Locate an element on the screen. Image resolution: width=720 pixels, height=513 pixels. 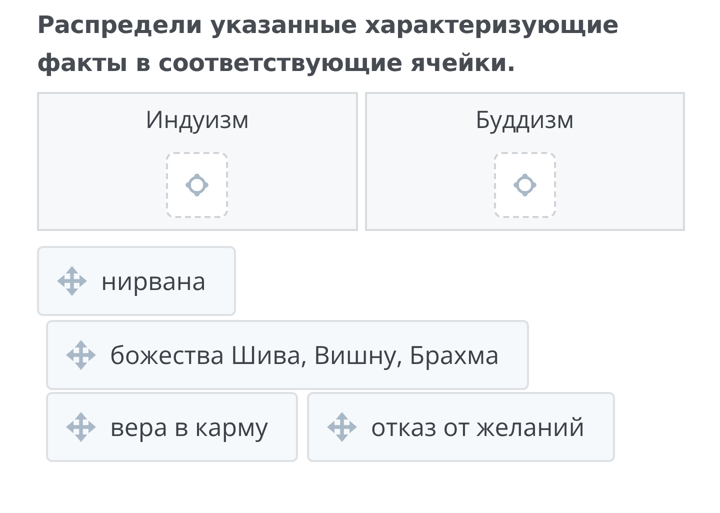
category-label: Индуизм is located at coordinates (197, 120).